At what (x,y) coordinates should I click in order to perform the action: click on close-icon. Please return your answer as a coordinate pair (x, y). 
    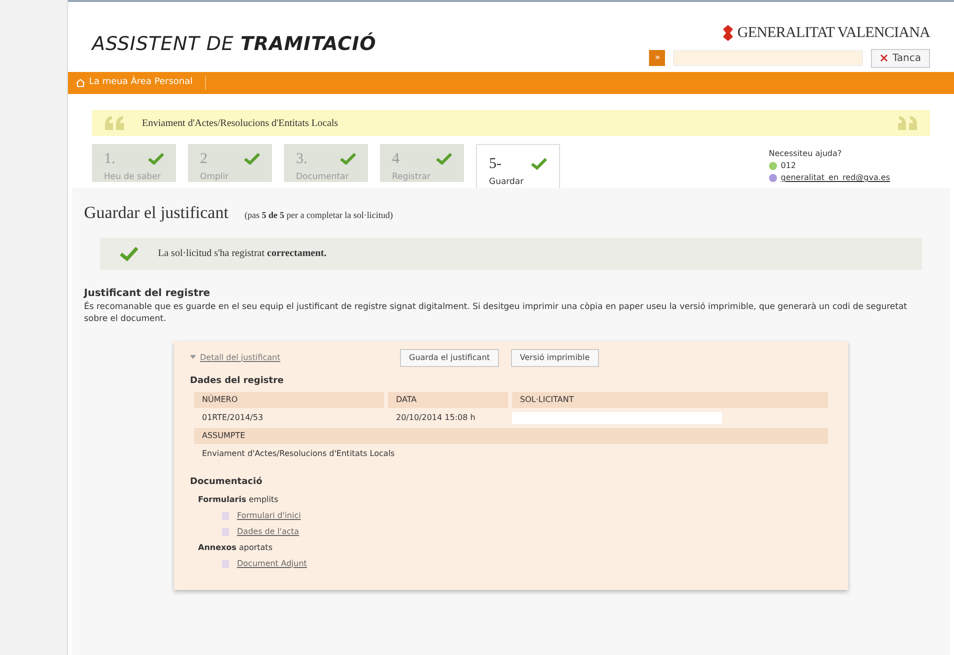
    Looking at the image, I should click on (884, 58).